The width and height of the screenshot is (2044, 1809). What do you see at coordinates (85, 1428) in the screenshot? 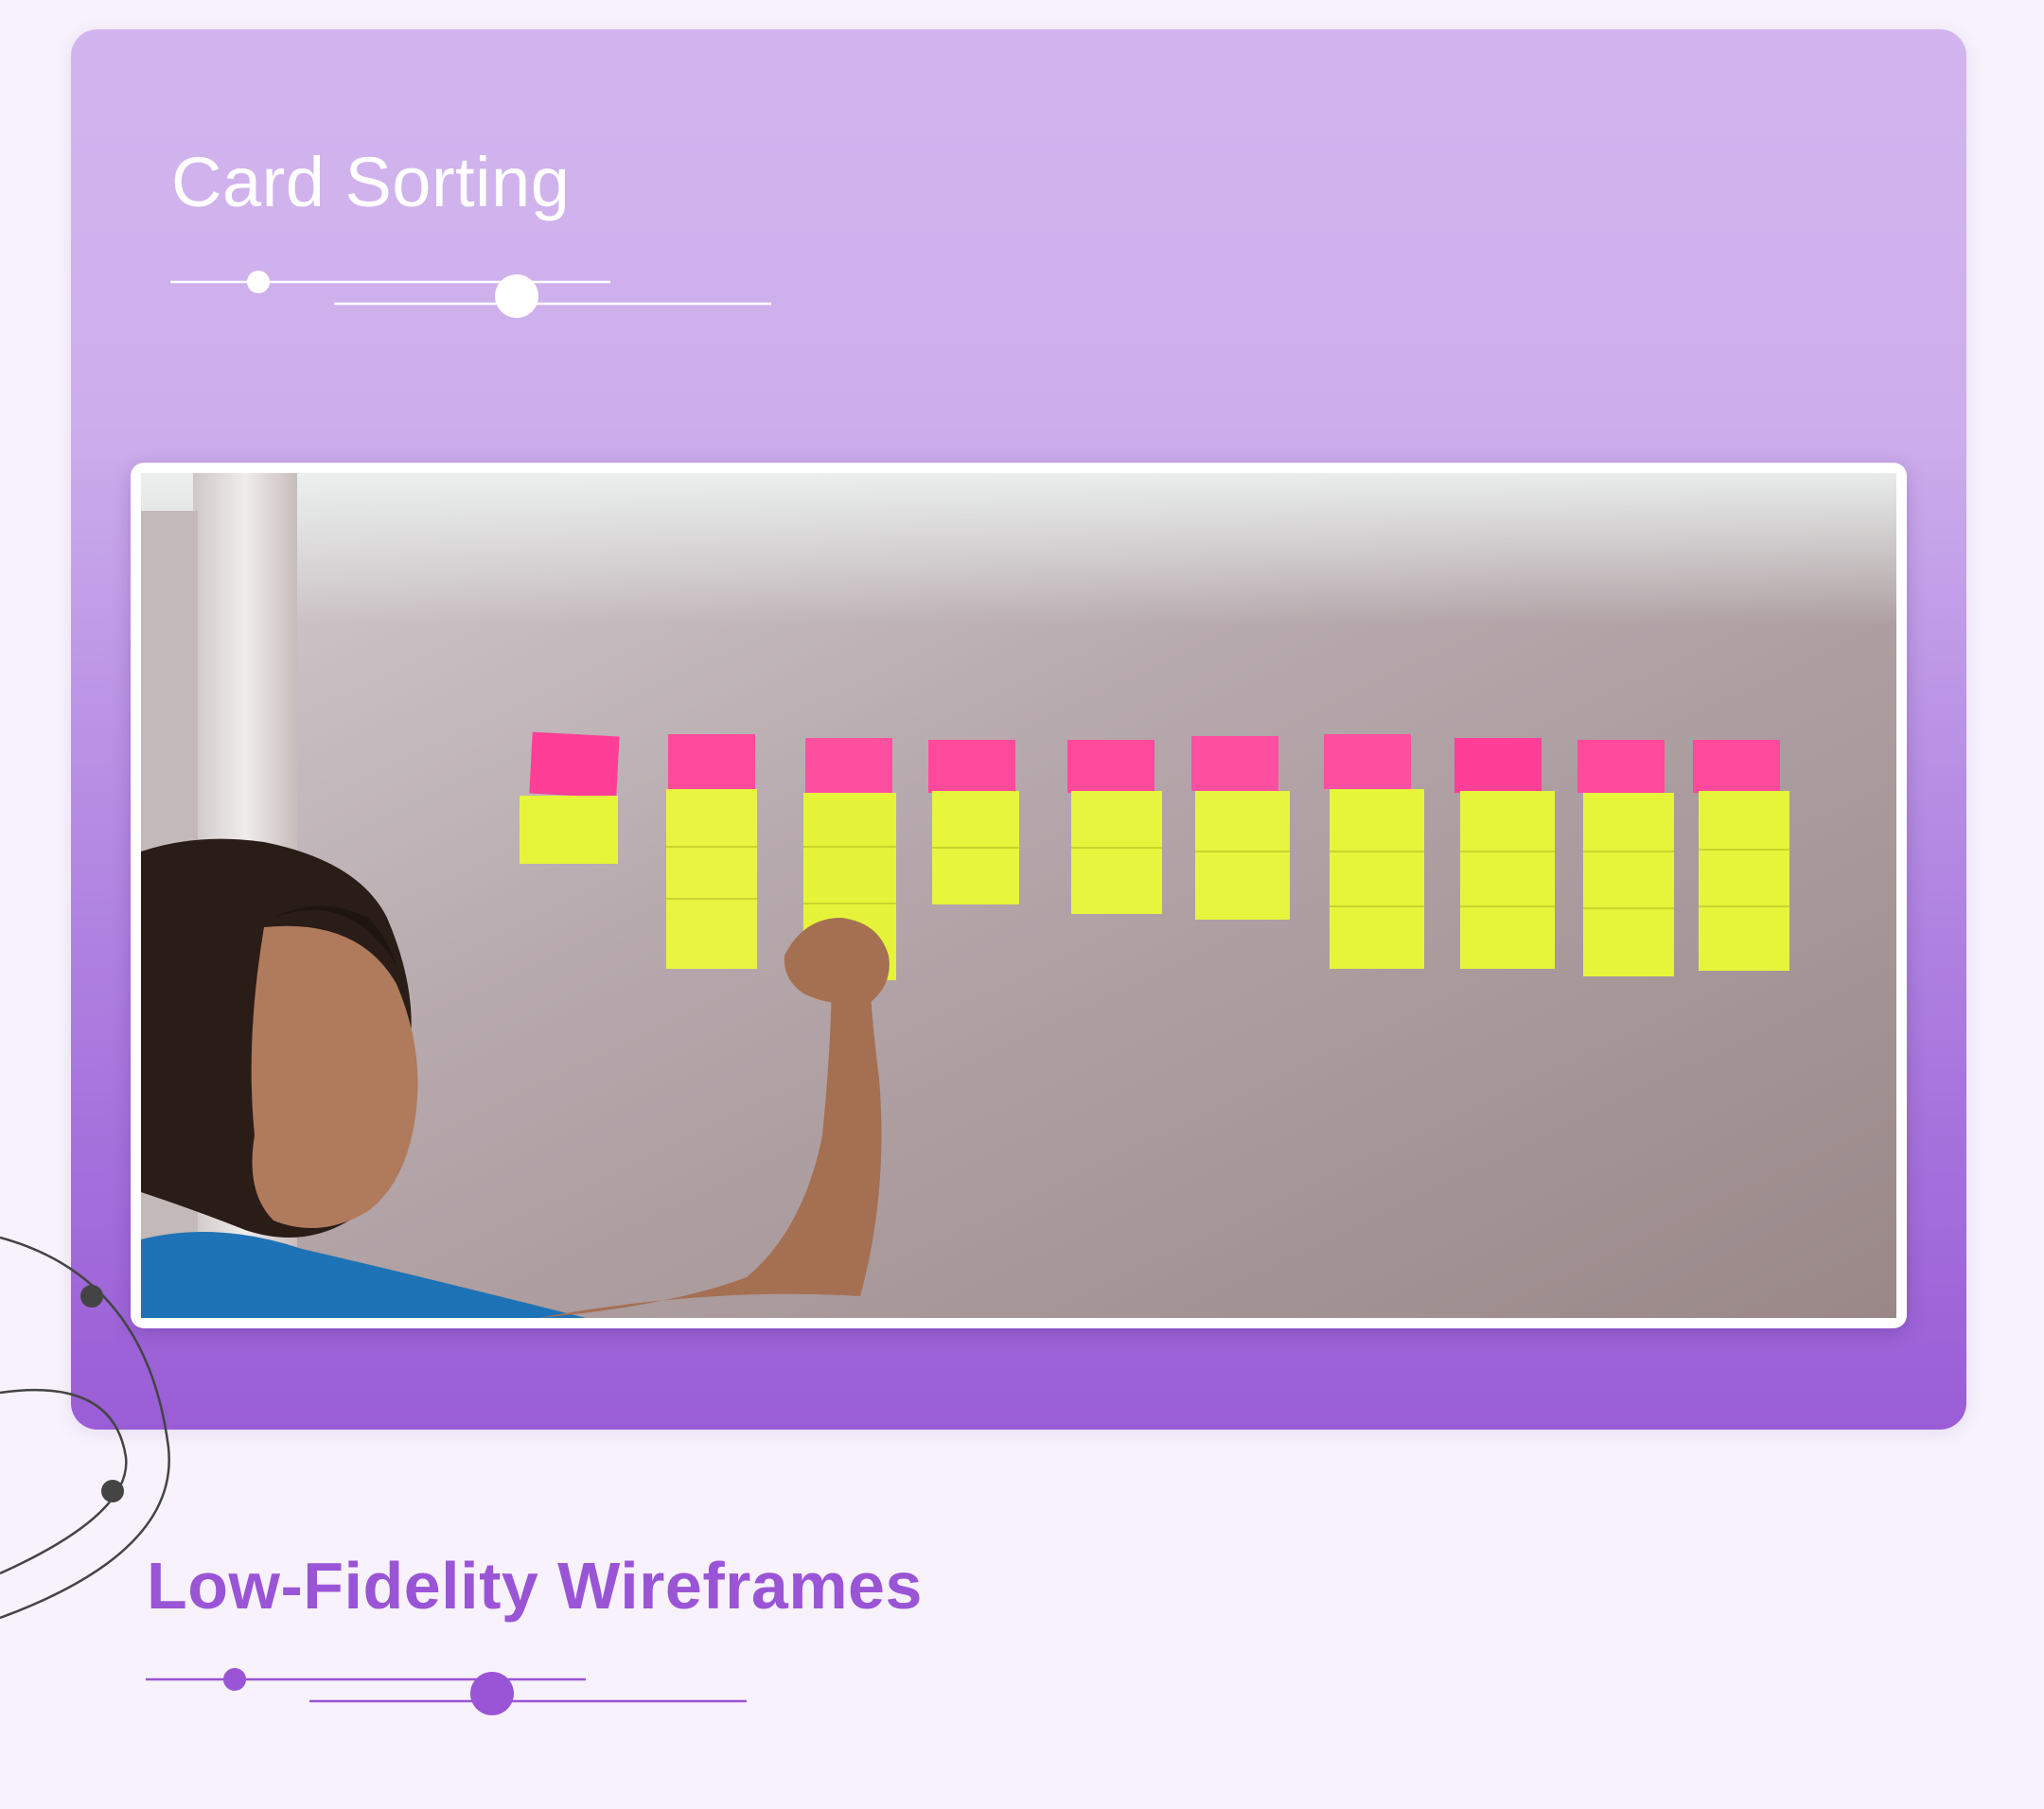
I see `orbit-deco-icon` at bounding box center [85, 1428].